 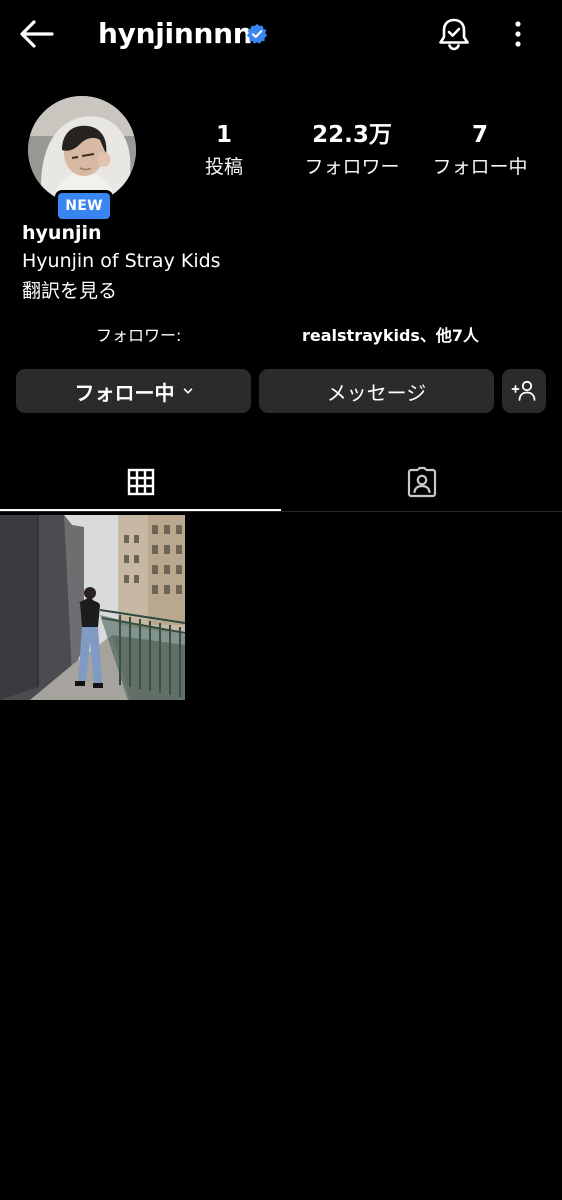 I want to click on new-badge: NEW, so click(x=84, y=206).